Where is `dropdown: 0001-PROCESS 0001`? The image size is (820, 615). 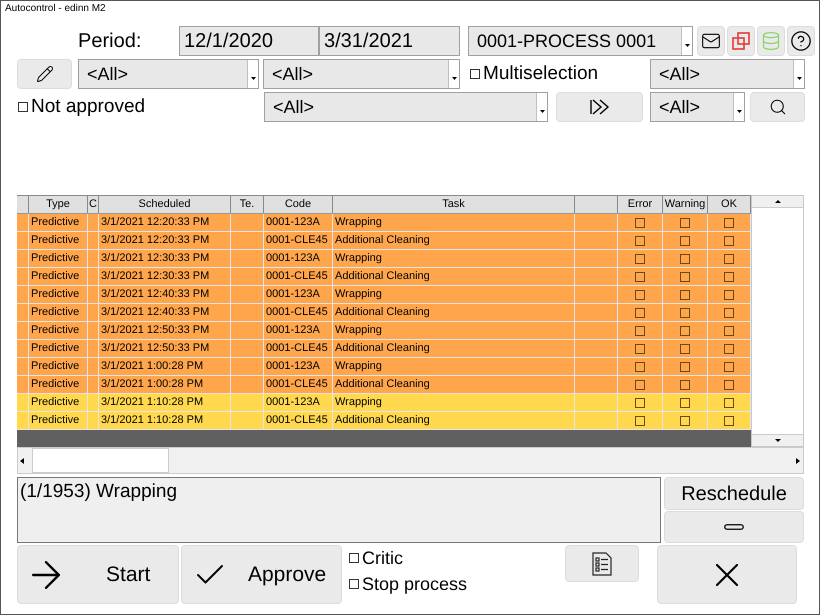
dropdown: 0001-PROCESS 0001 is located at coordinates (580, 41).